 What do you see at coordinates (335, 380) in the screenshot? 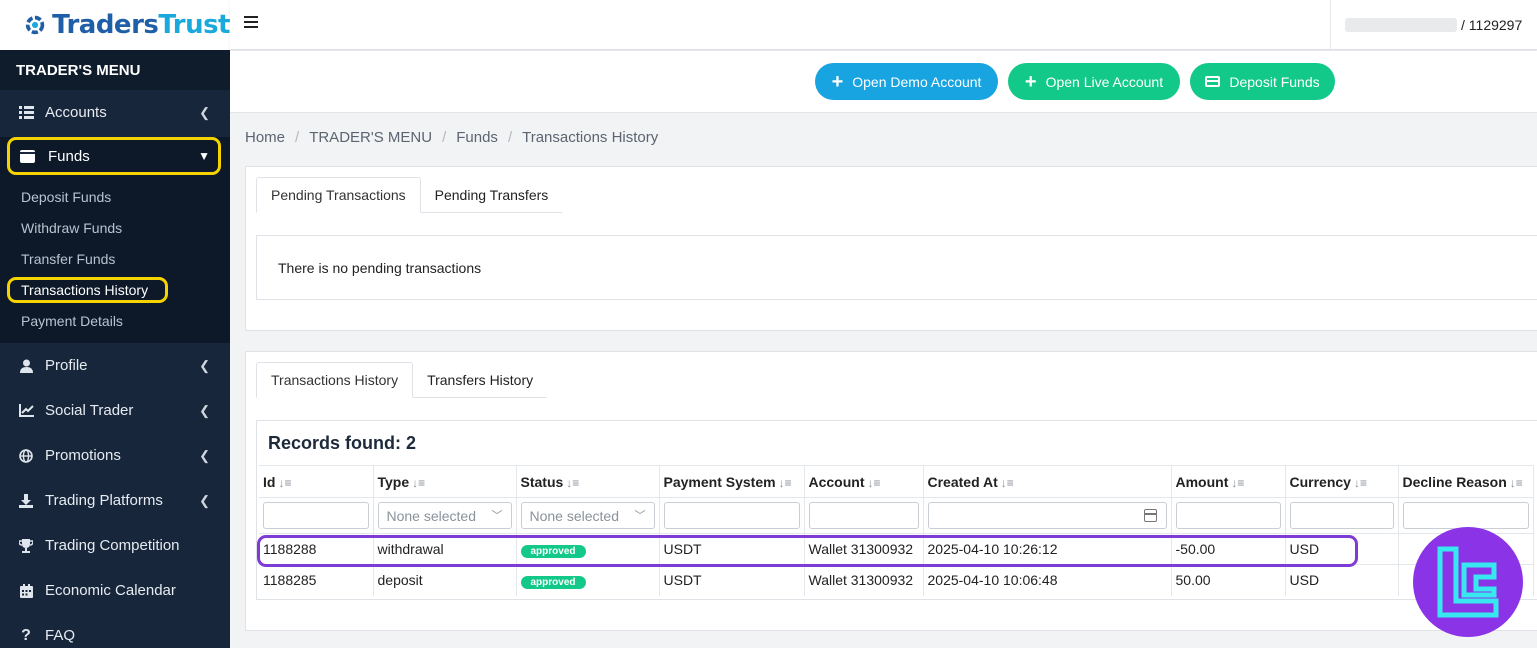
I see `tab-transactions-history: Transactions History` at bounding box center [335, 380].